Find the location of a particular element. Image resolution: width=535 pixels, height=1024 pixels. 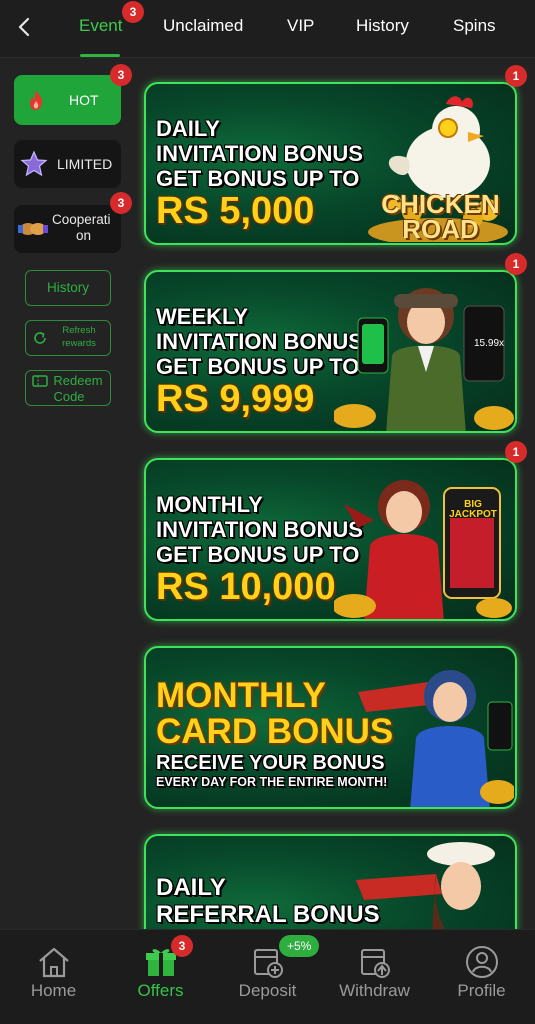

back-arrow-icon is located at coordinates (24, 27).